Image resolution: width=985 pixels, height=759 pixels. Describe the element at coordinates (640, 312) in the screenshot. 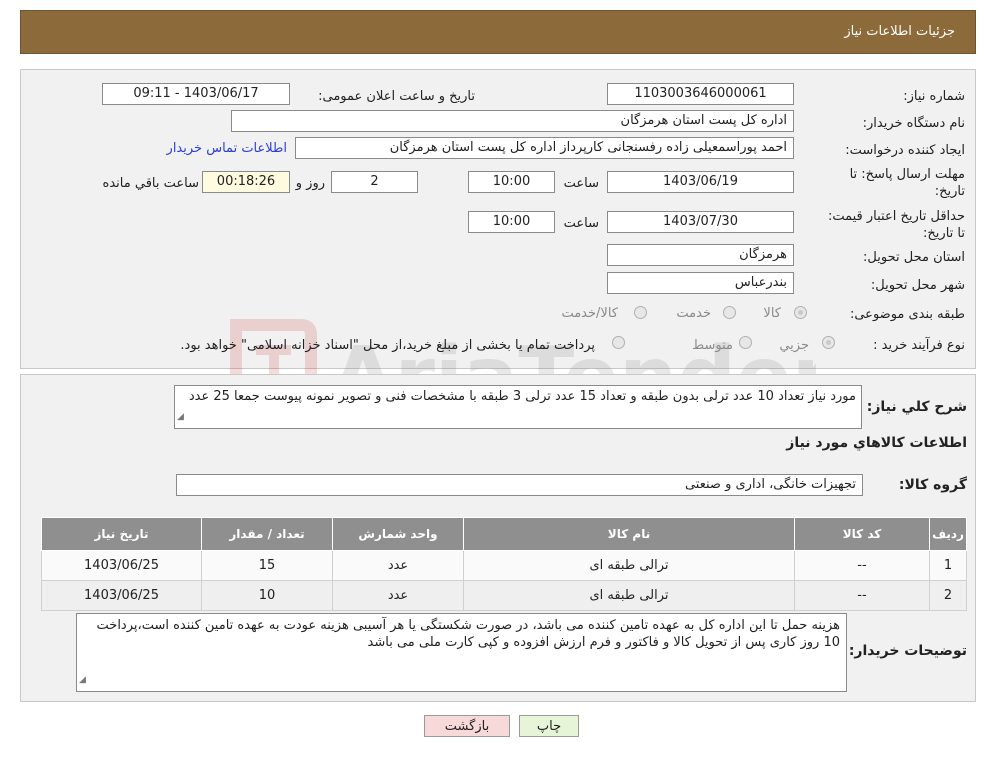

I see `category-radio-goods-service` at that location.